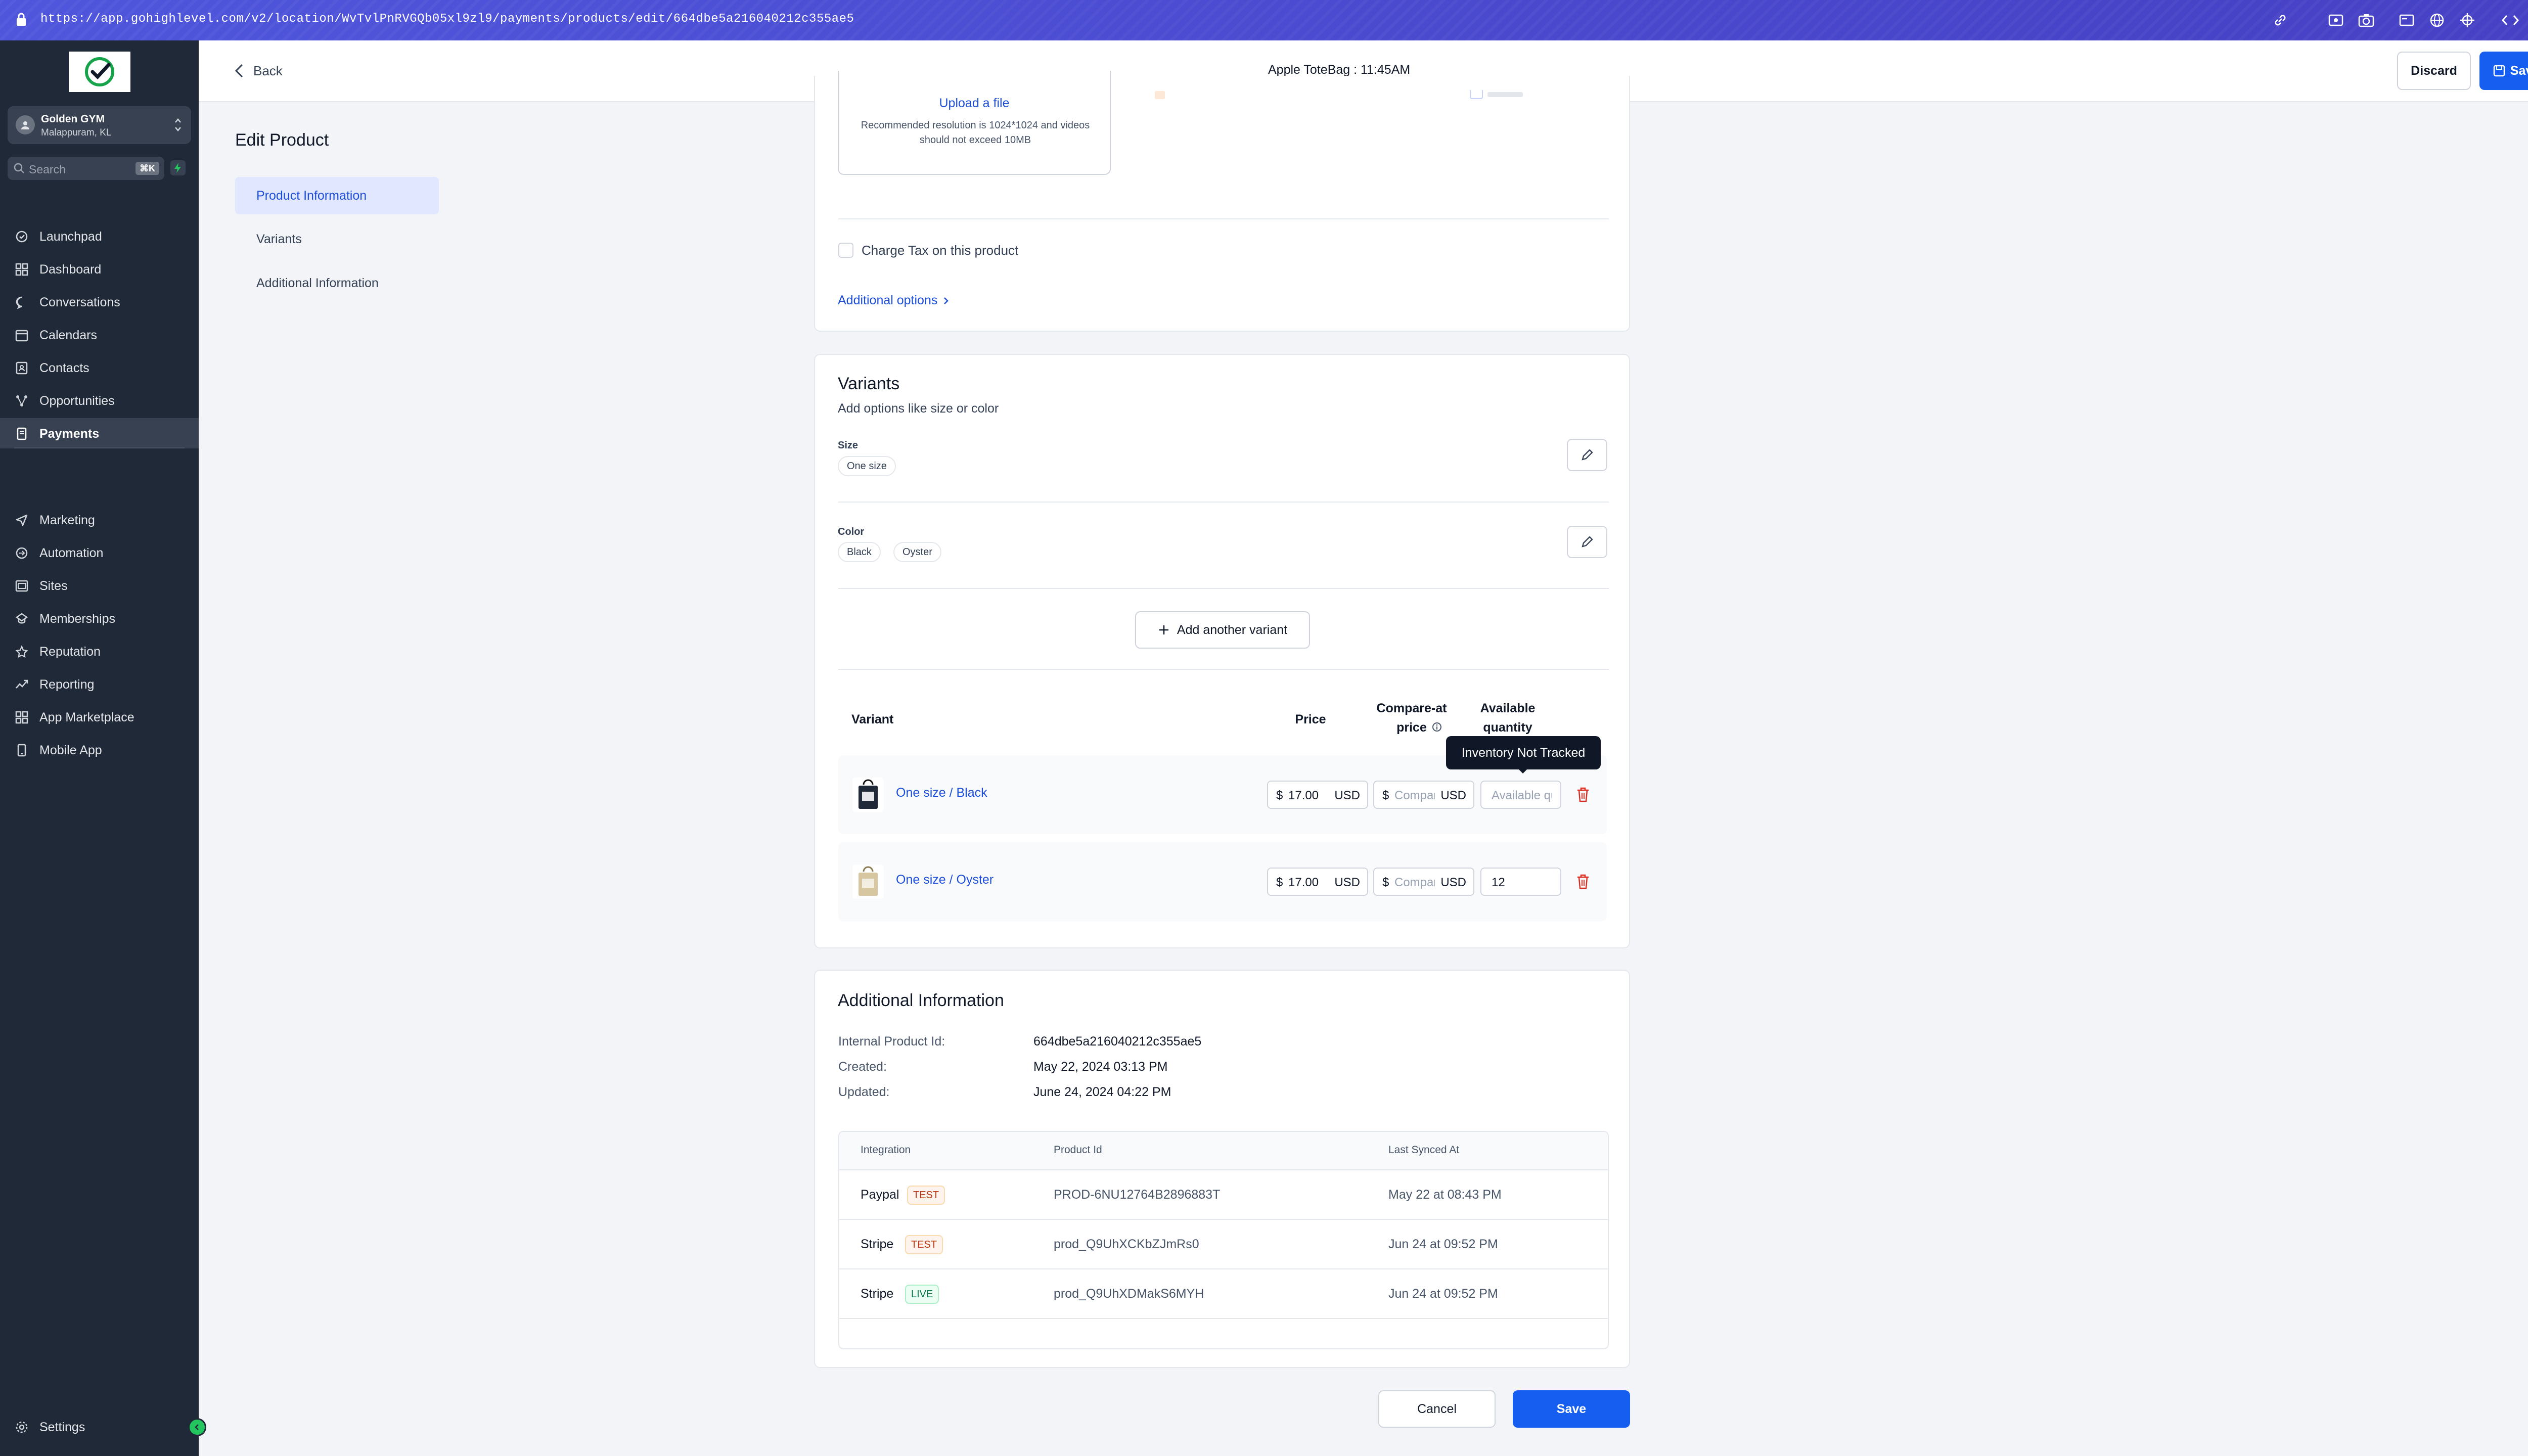  What do you see at coordinates (100, 618) in the screenshot?
I see `sidebar-item-memberships: Memberships` at bounding box center [100, 618].